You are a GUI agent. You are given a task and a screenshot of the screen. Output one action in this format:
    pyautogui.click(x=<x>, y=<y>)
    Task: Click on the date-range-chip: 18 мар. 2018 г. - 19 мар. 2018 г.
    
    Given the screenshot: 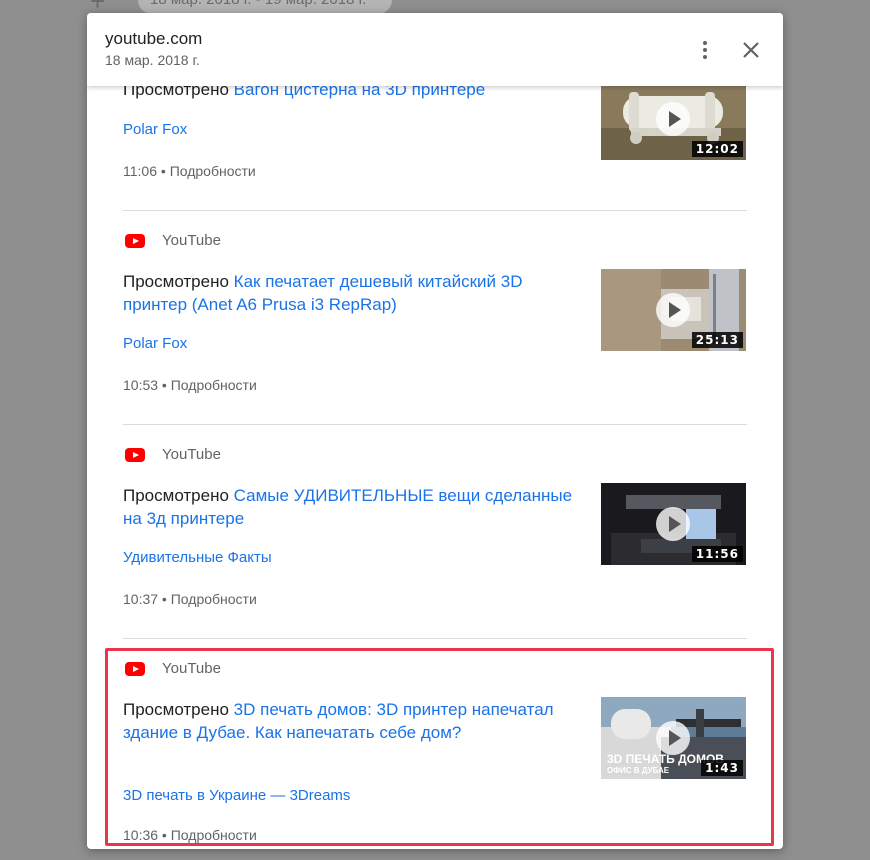 What is the action you would take?
    pyautogui.click(x=265, y=7)
    